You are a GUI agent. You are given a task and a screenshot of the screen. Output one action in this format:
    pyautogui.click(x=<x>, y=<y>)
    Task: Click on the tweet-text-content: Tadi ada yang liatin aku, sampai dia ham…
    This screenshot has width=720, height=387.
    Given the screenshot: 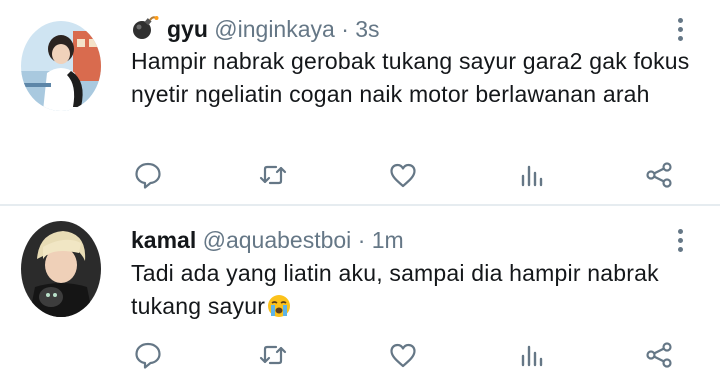 What is the action you would take?
    pyautogui.click(x=395, y=289)
    